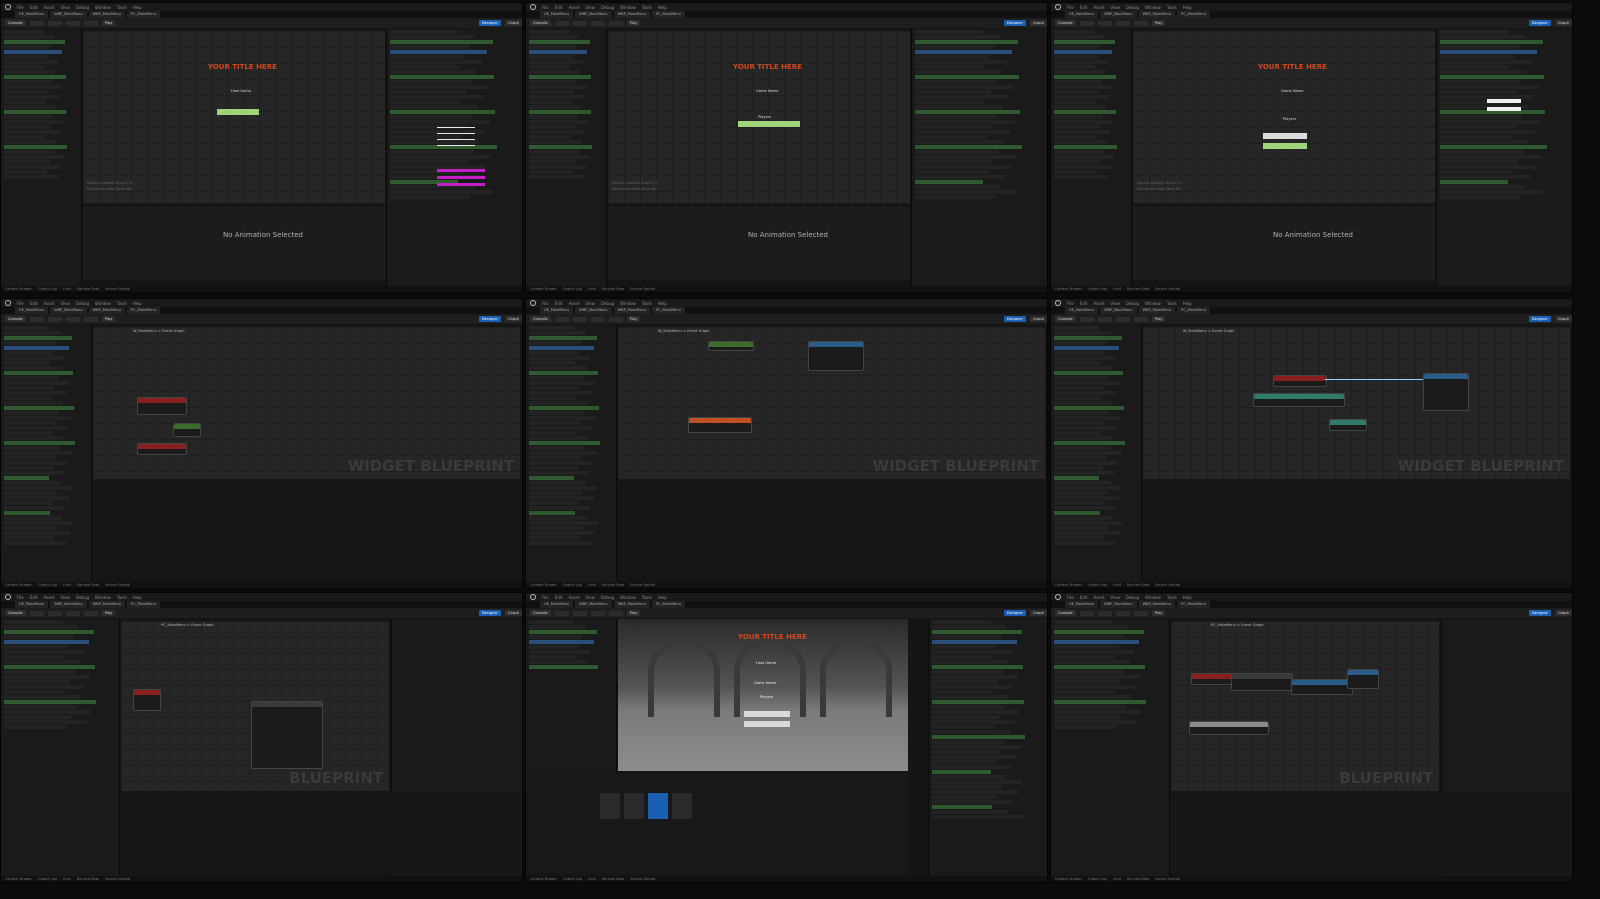 Image resolution: width=1600 pixels, height=899 pixels. Describe the element at coordinates (1187, 7) in the screenshot. I see `menu-item: Help` at that location.